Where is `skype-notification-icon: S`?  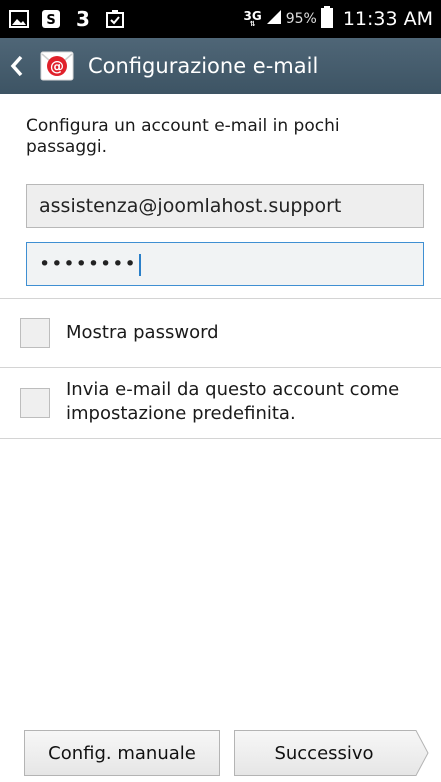 skype-notification-icon: S is located at coordinates (51, 19).